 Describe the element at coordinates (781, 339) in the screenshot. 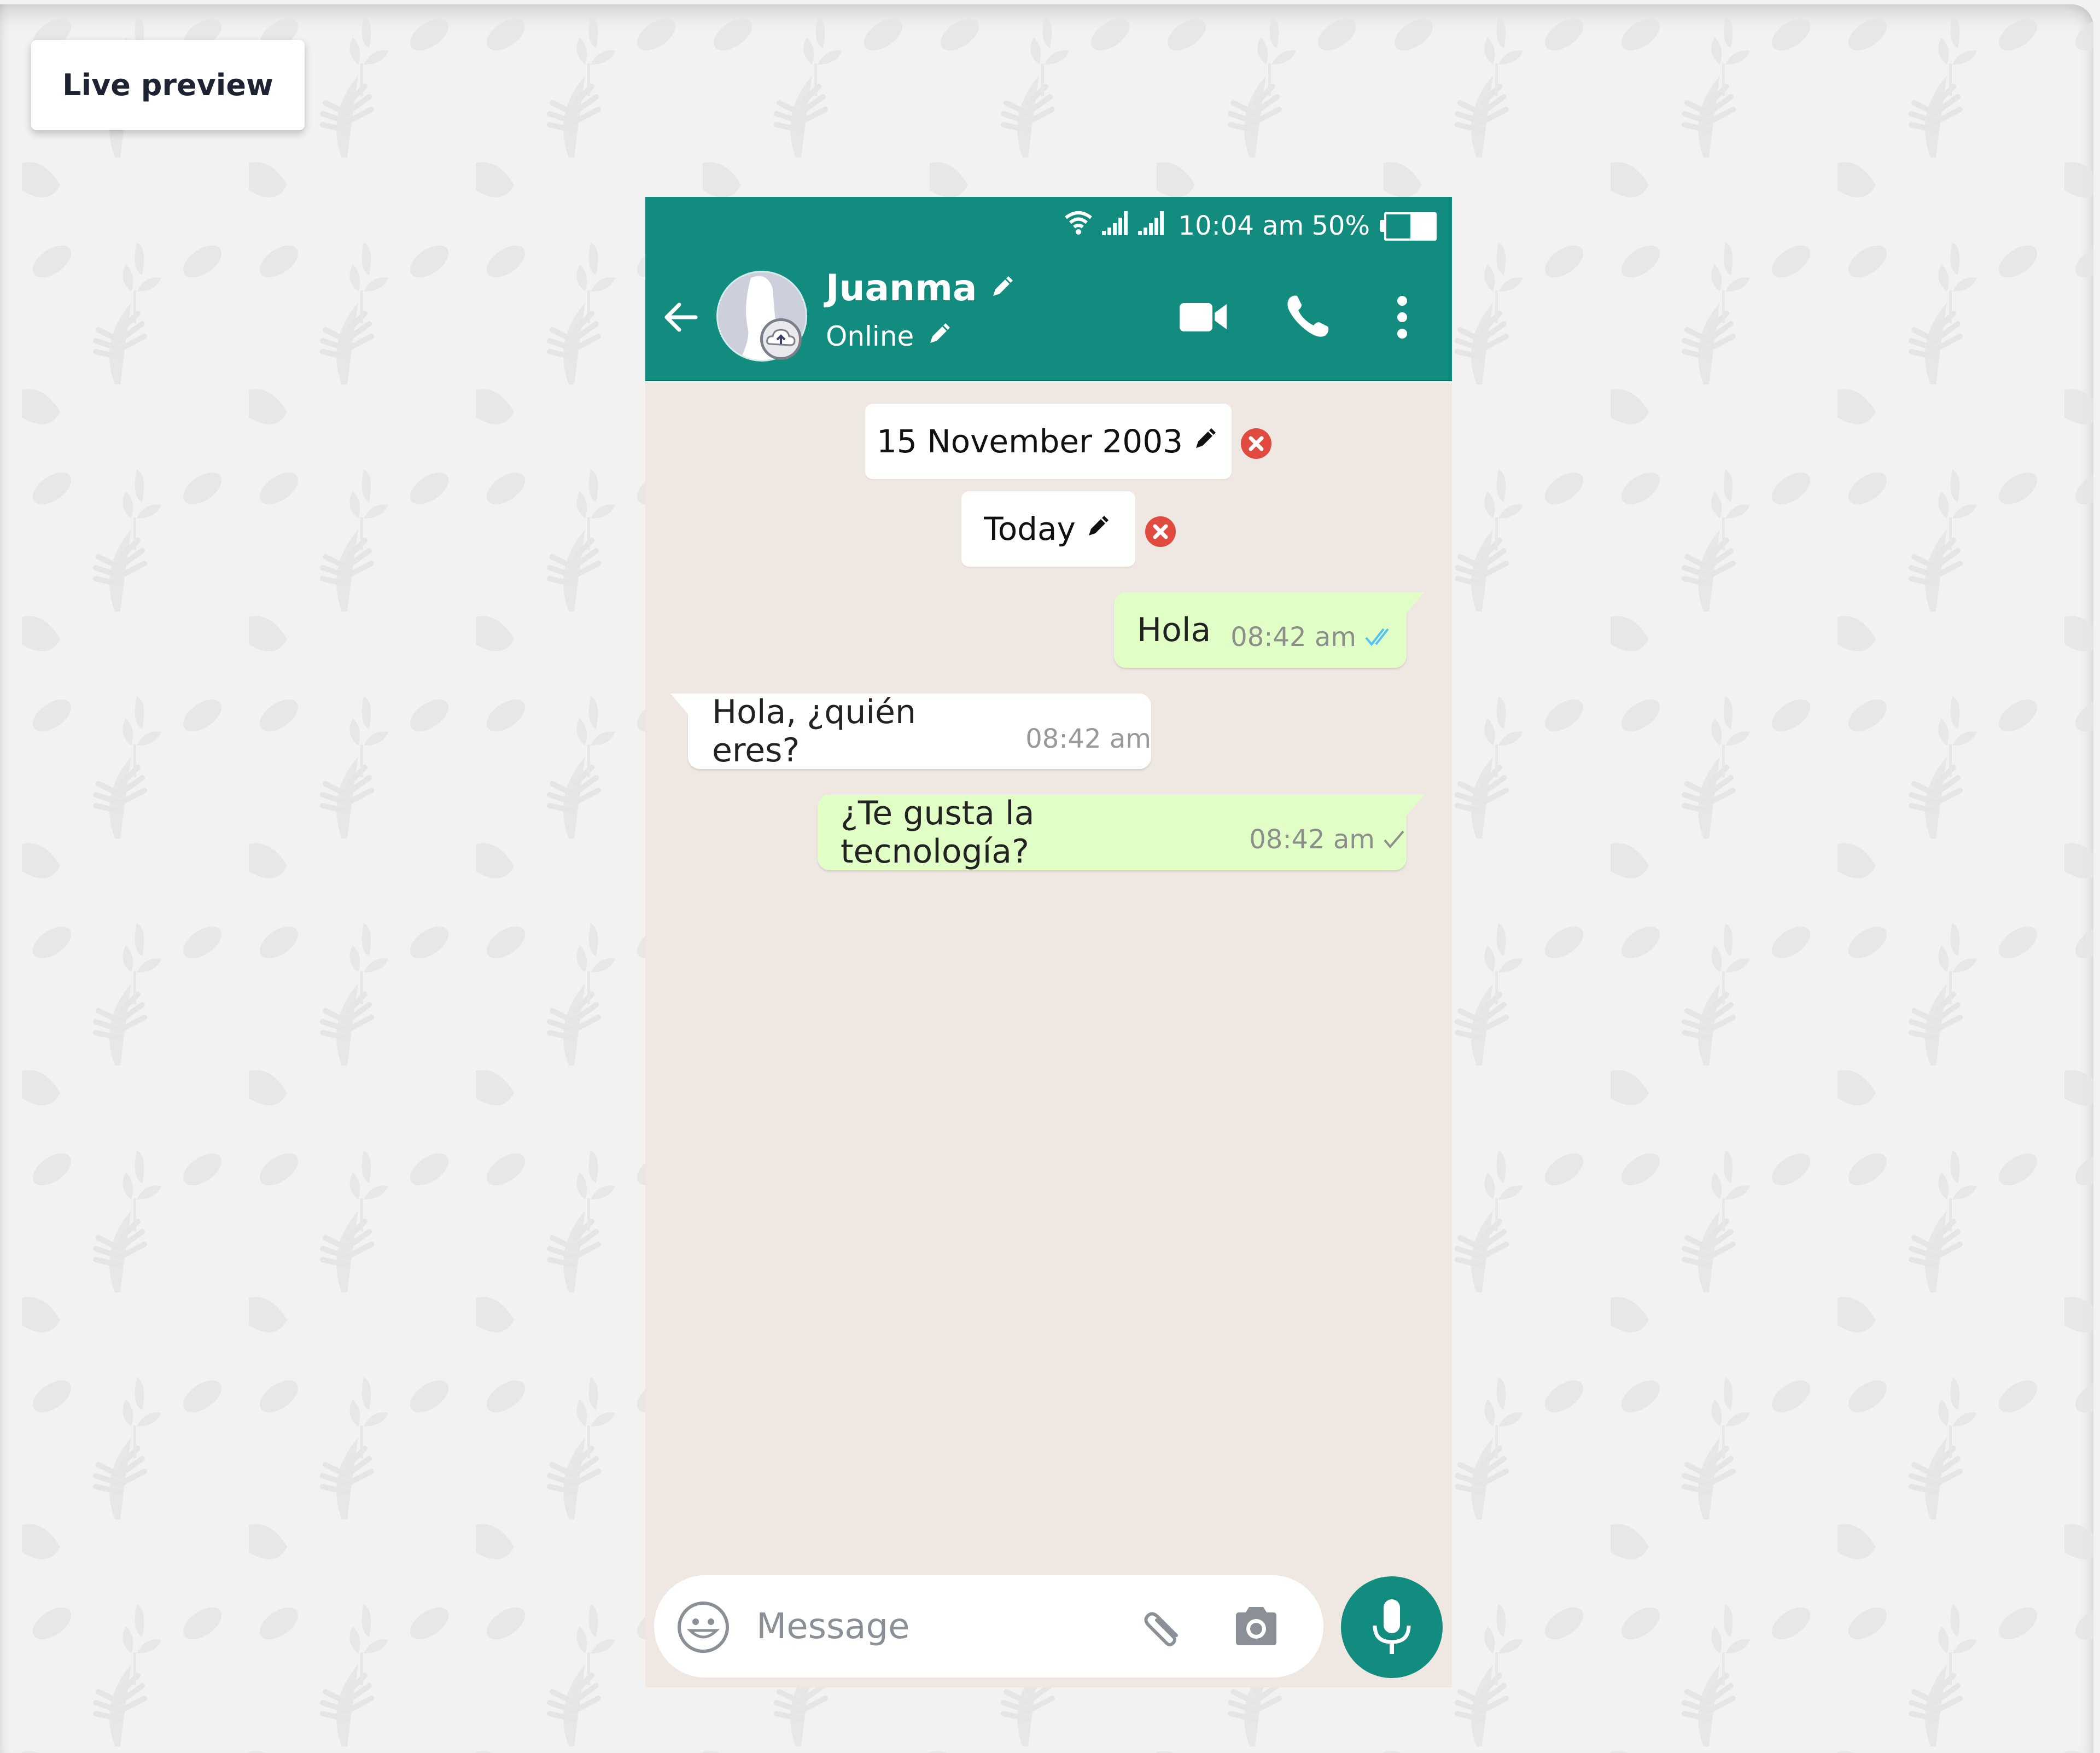

I see `cloud-upload-icon` at that location.